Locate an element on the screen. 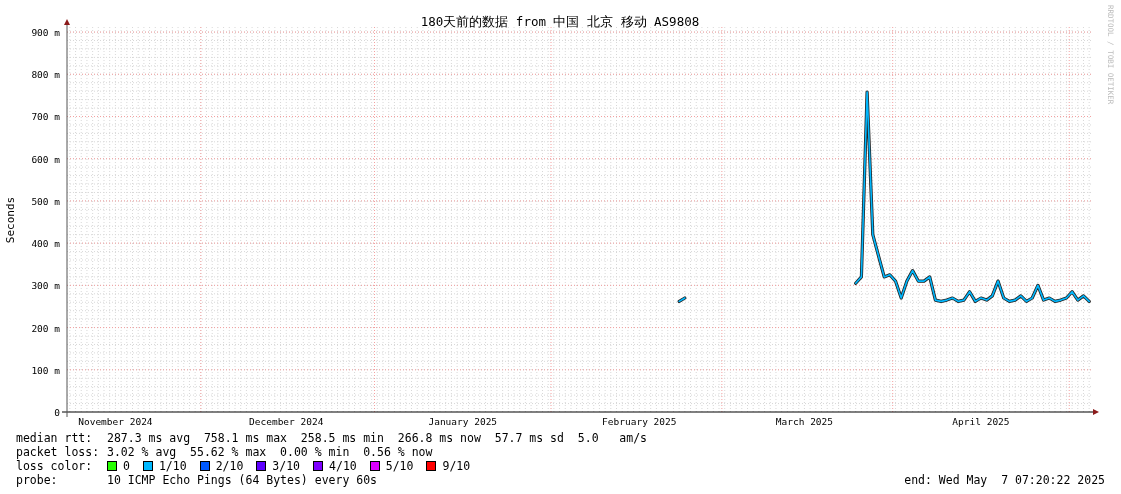  legend-item: 2/10 is located at coordinates (229, 466).